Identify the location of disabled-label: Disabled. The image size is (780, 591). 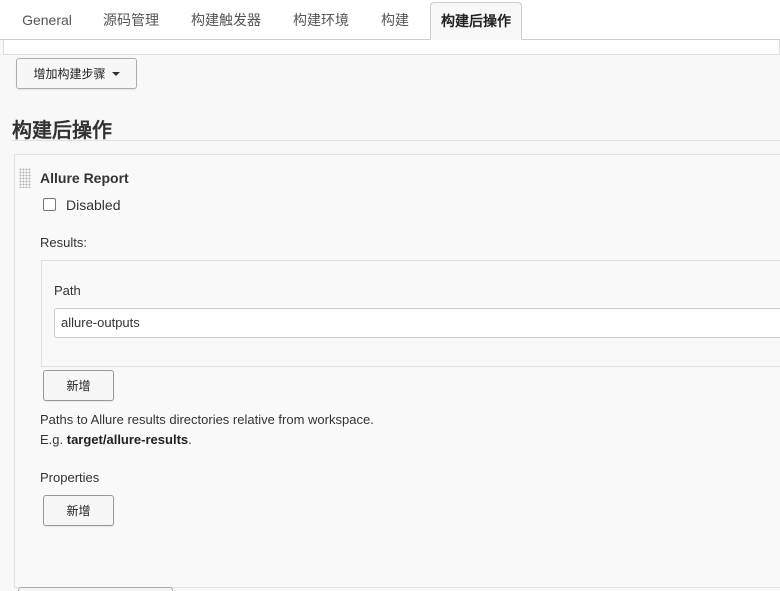
(93, 205).